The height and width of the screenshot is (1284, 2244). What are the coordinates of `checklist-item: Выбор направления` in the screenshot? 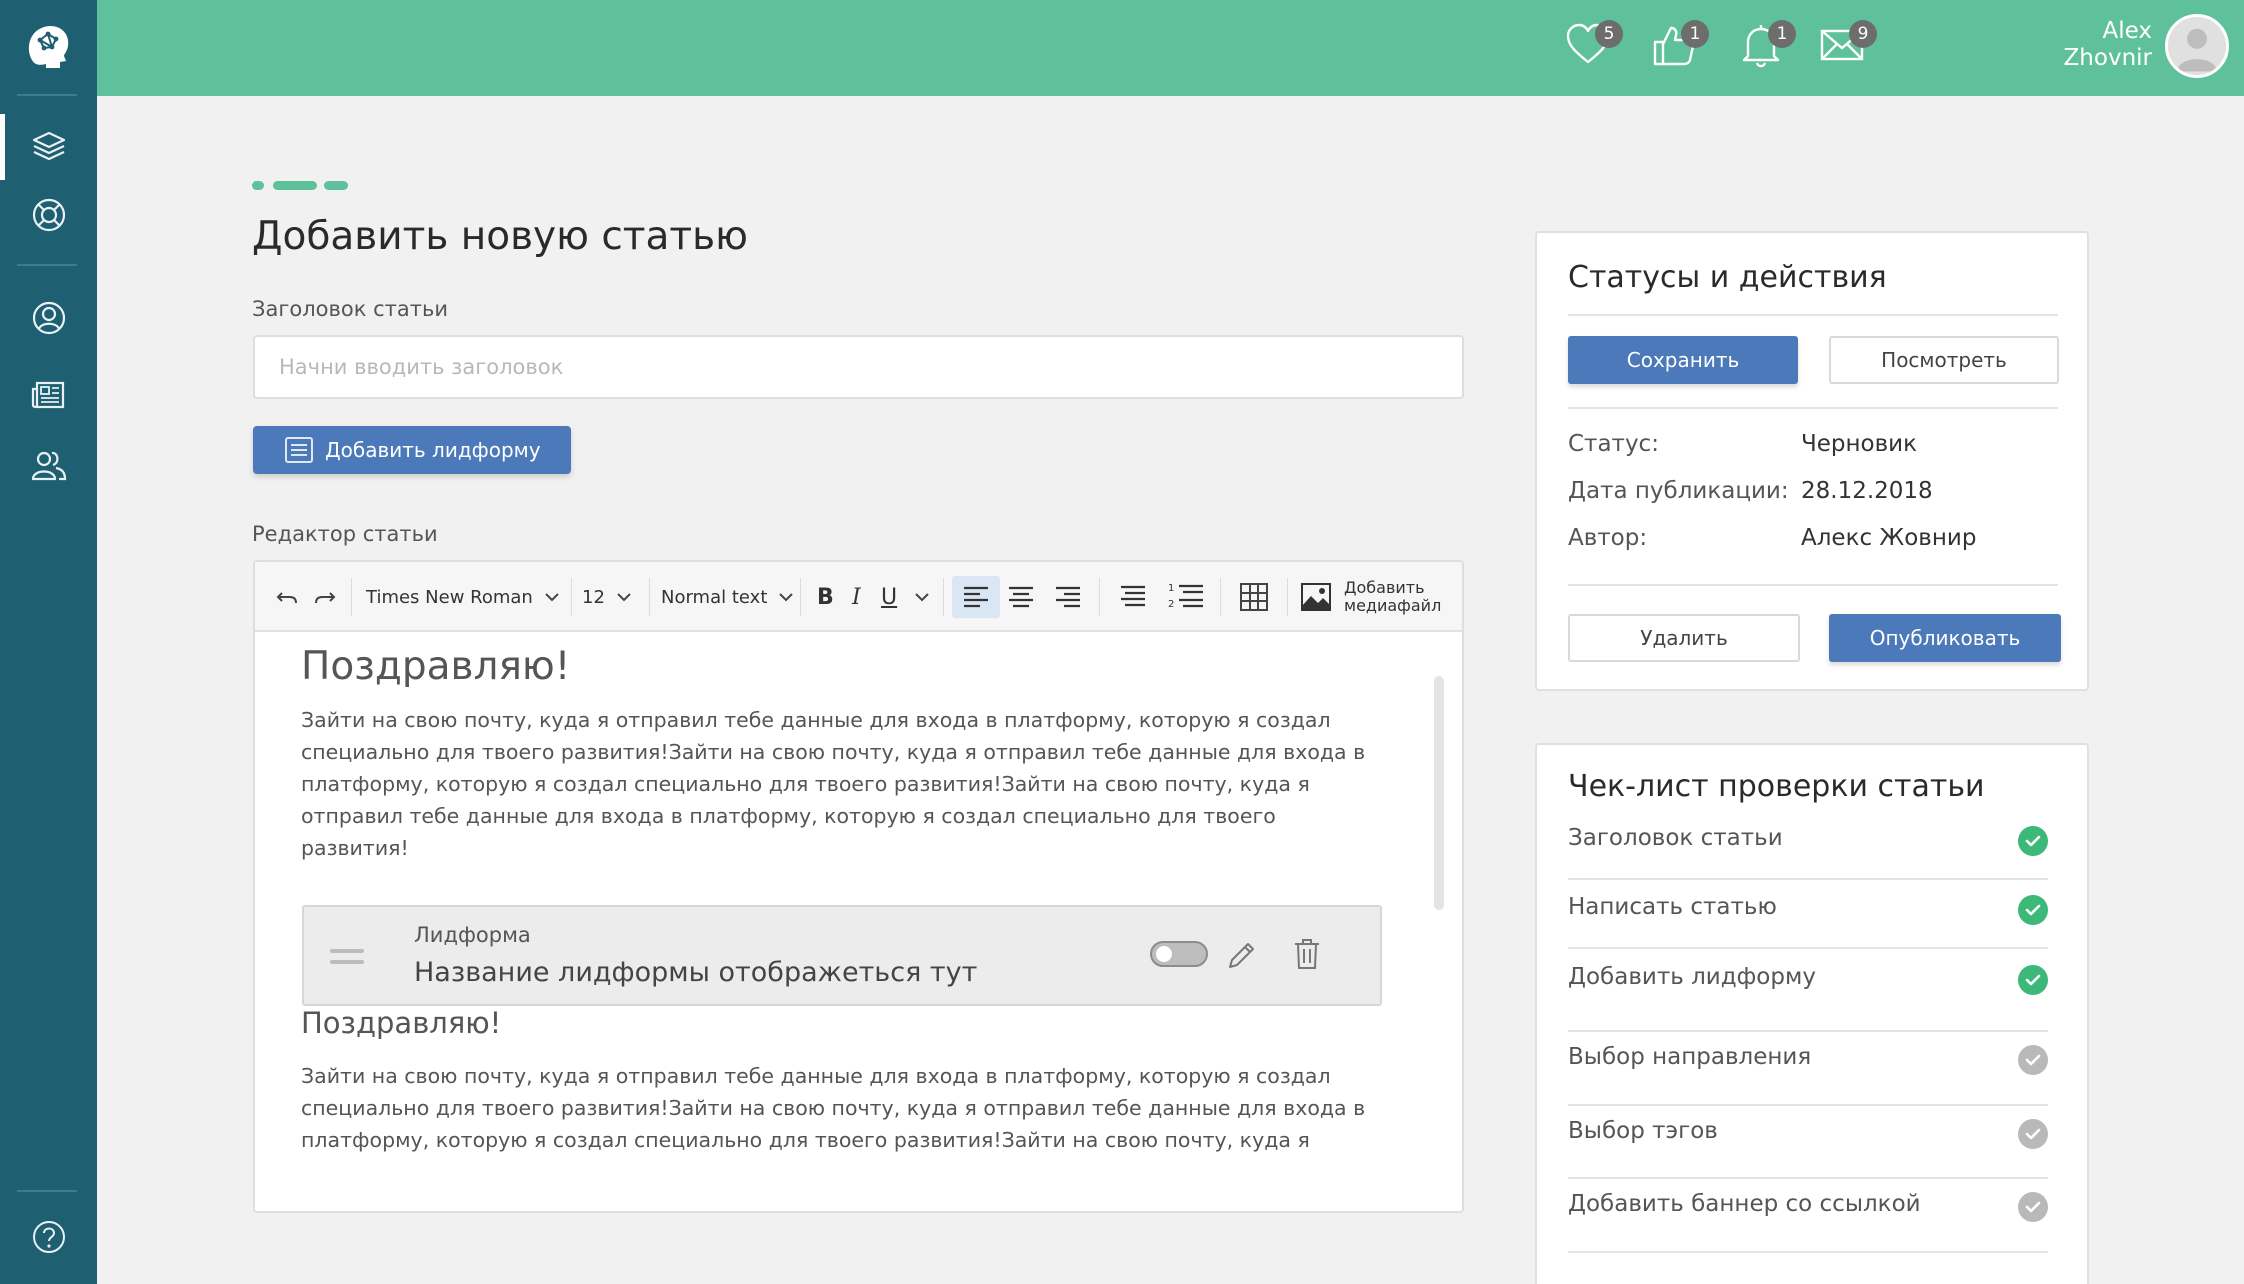 It's located at (1808, 1069).